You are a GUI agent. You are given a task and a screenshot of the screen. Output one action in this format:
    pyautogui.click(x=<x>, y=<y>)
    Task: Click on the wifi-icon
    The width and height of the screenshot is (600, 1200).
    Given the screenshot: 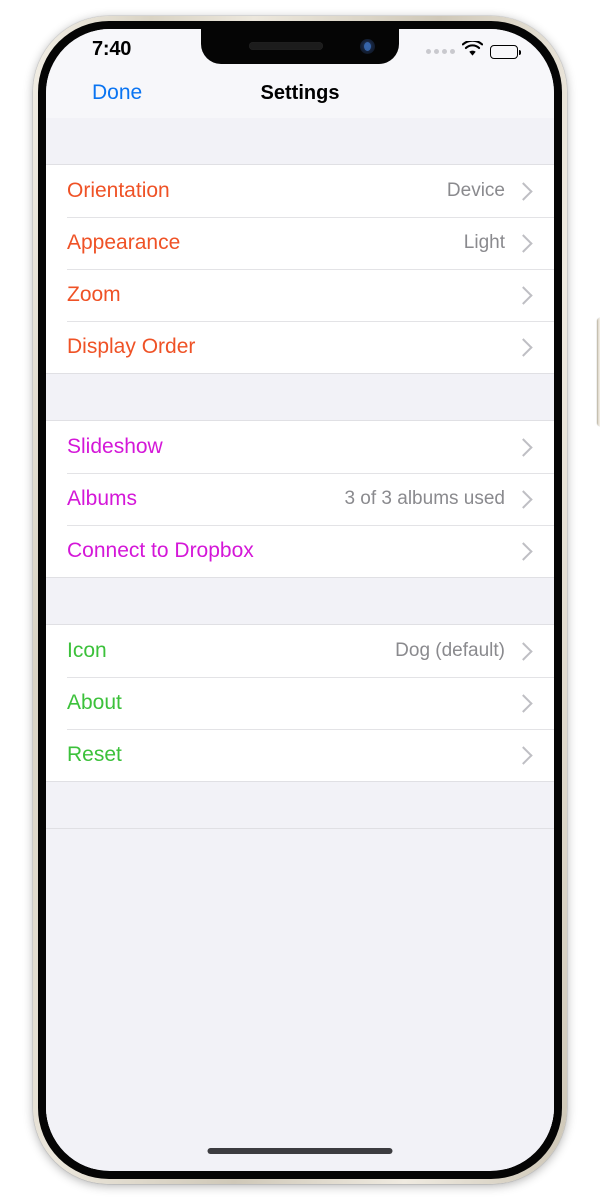 What is the action you would take?
    pyautogui.click(x=472, y=50)
    